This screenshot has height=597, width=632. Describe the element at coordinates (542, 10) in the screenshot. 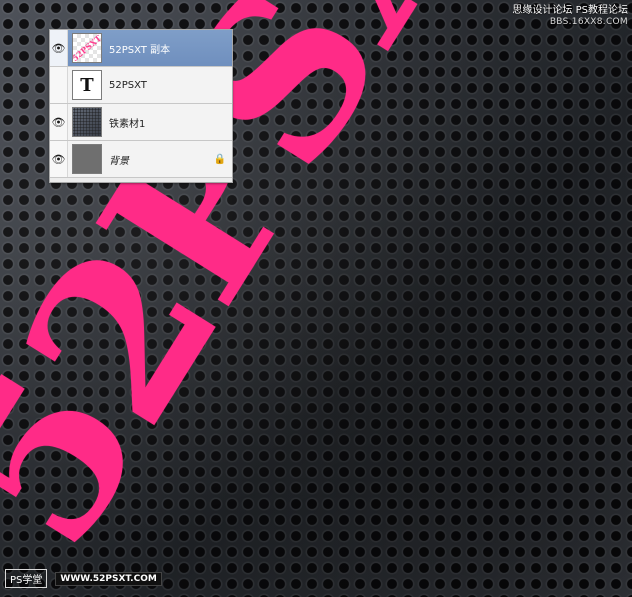

I see `watermark-line-1: 思缘设计论坛` at that location.